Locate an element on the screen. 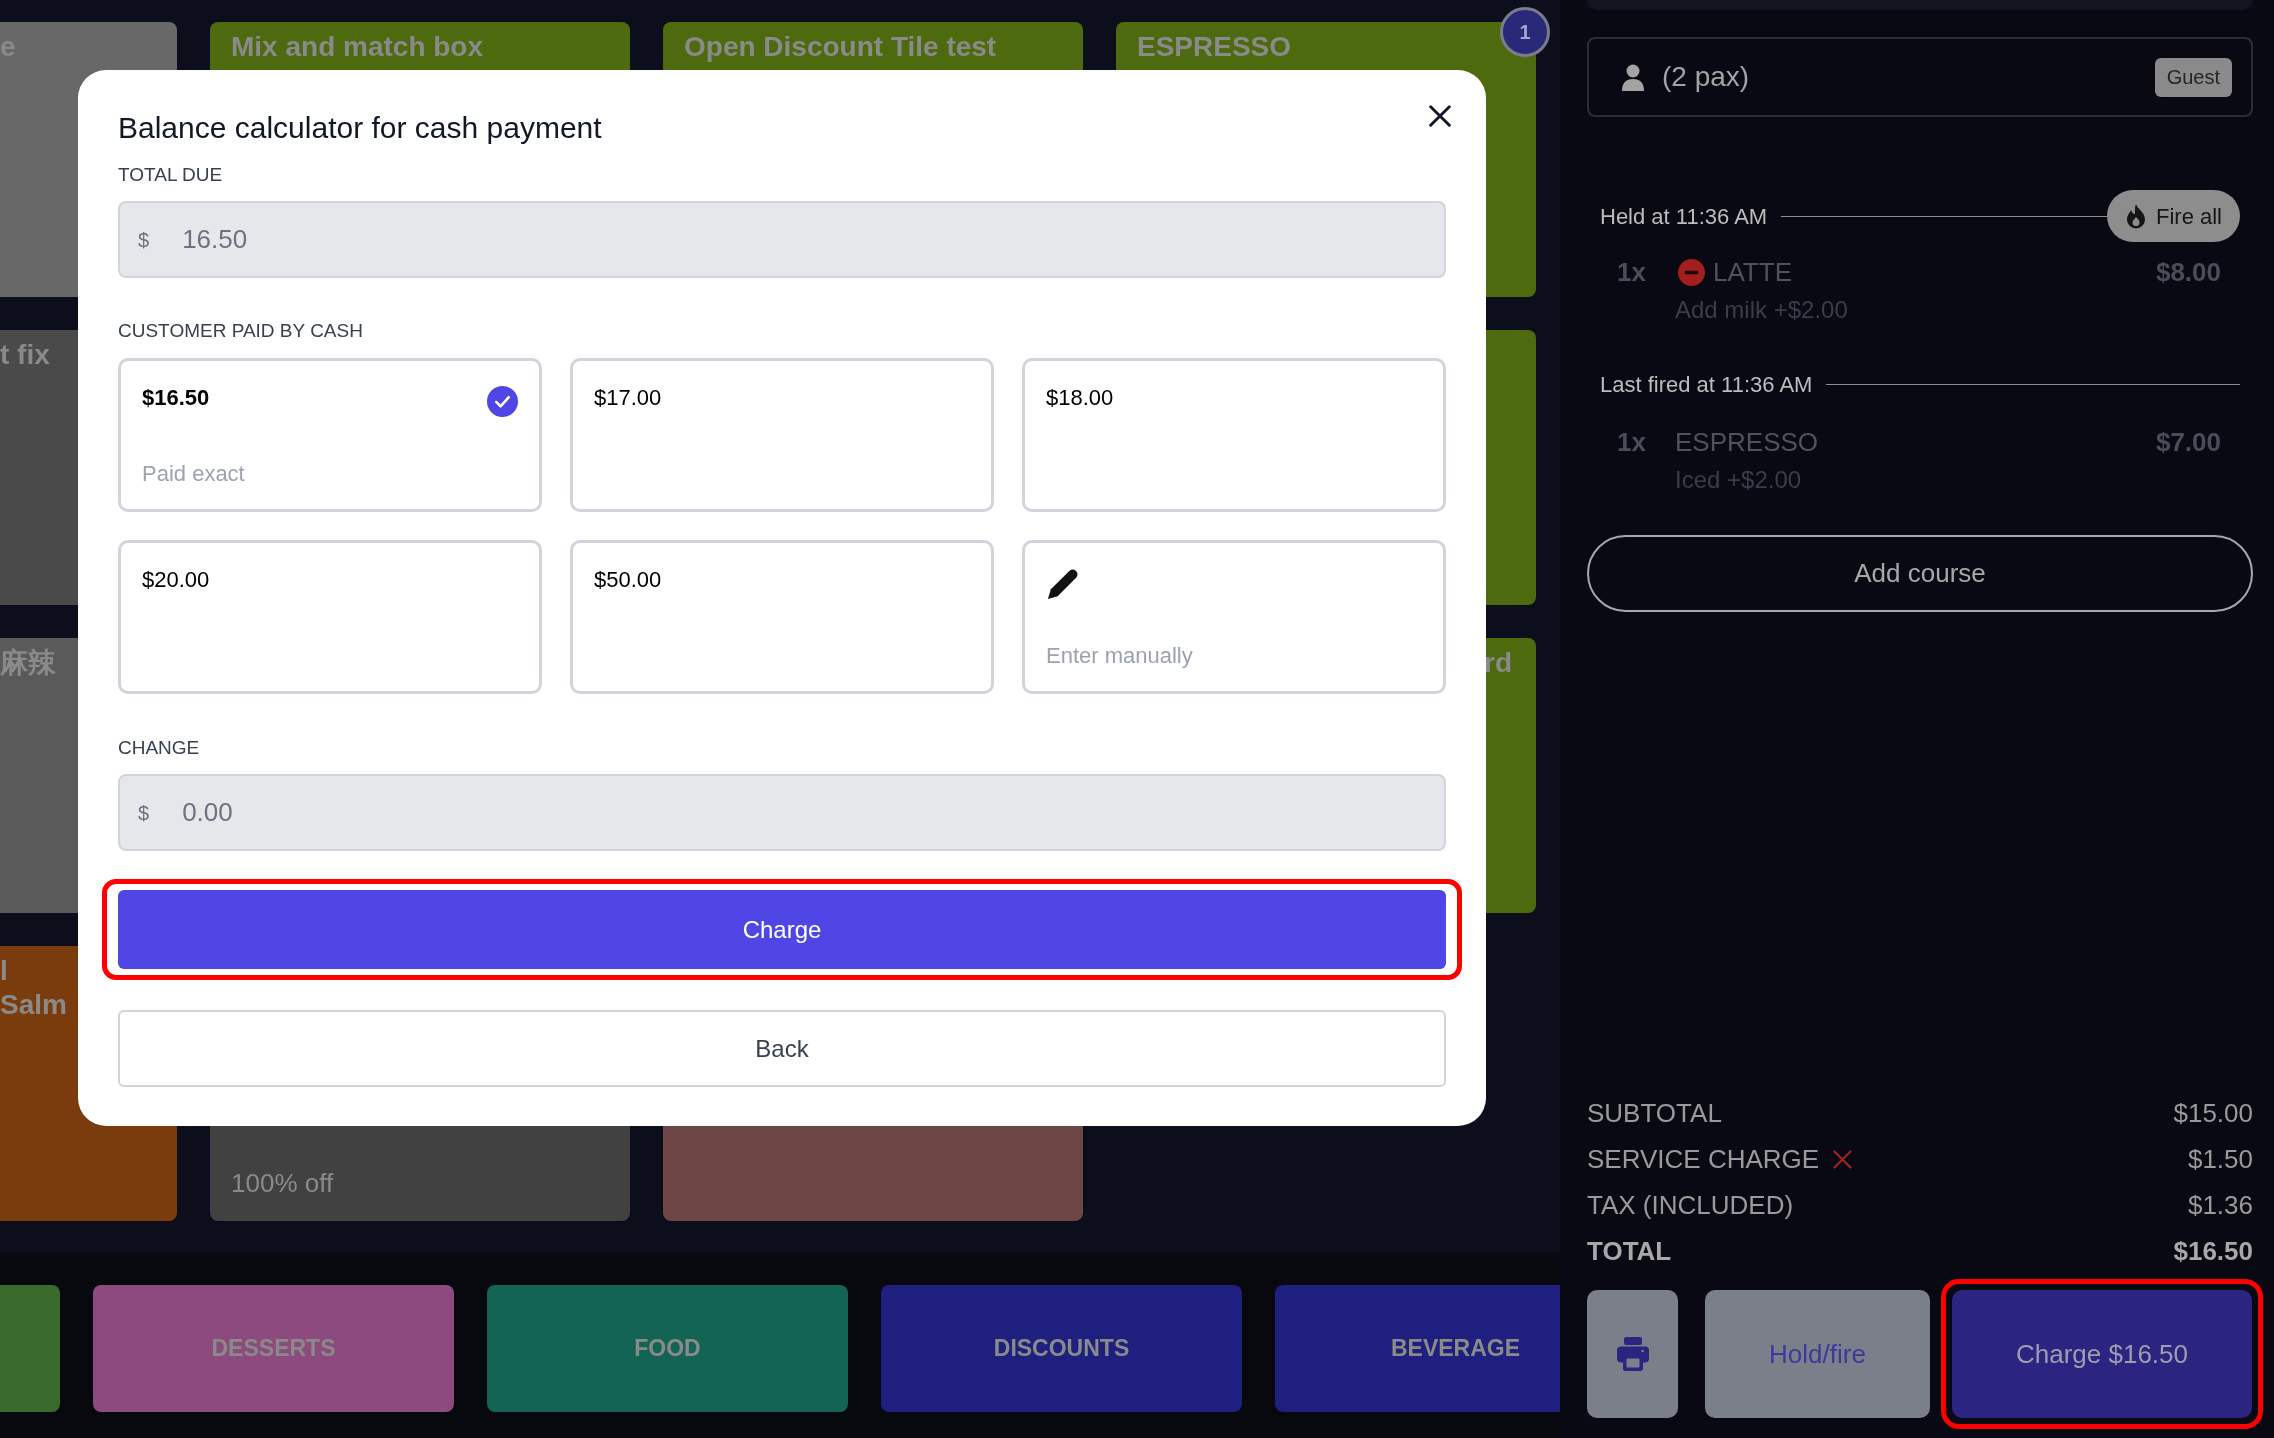 This screenshot has width=2274, height=1438. item-price: $8.00 is located at coordinates (2188, 272).